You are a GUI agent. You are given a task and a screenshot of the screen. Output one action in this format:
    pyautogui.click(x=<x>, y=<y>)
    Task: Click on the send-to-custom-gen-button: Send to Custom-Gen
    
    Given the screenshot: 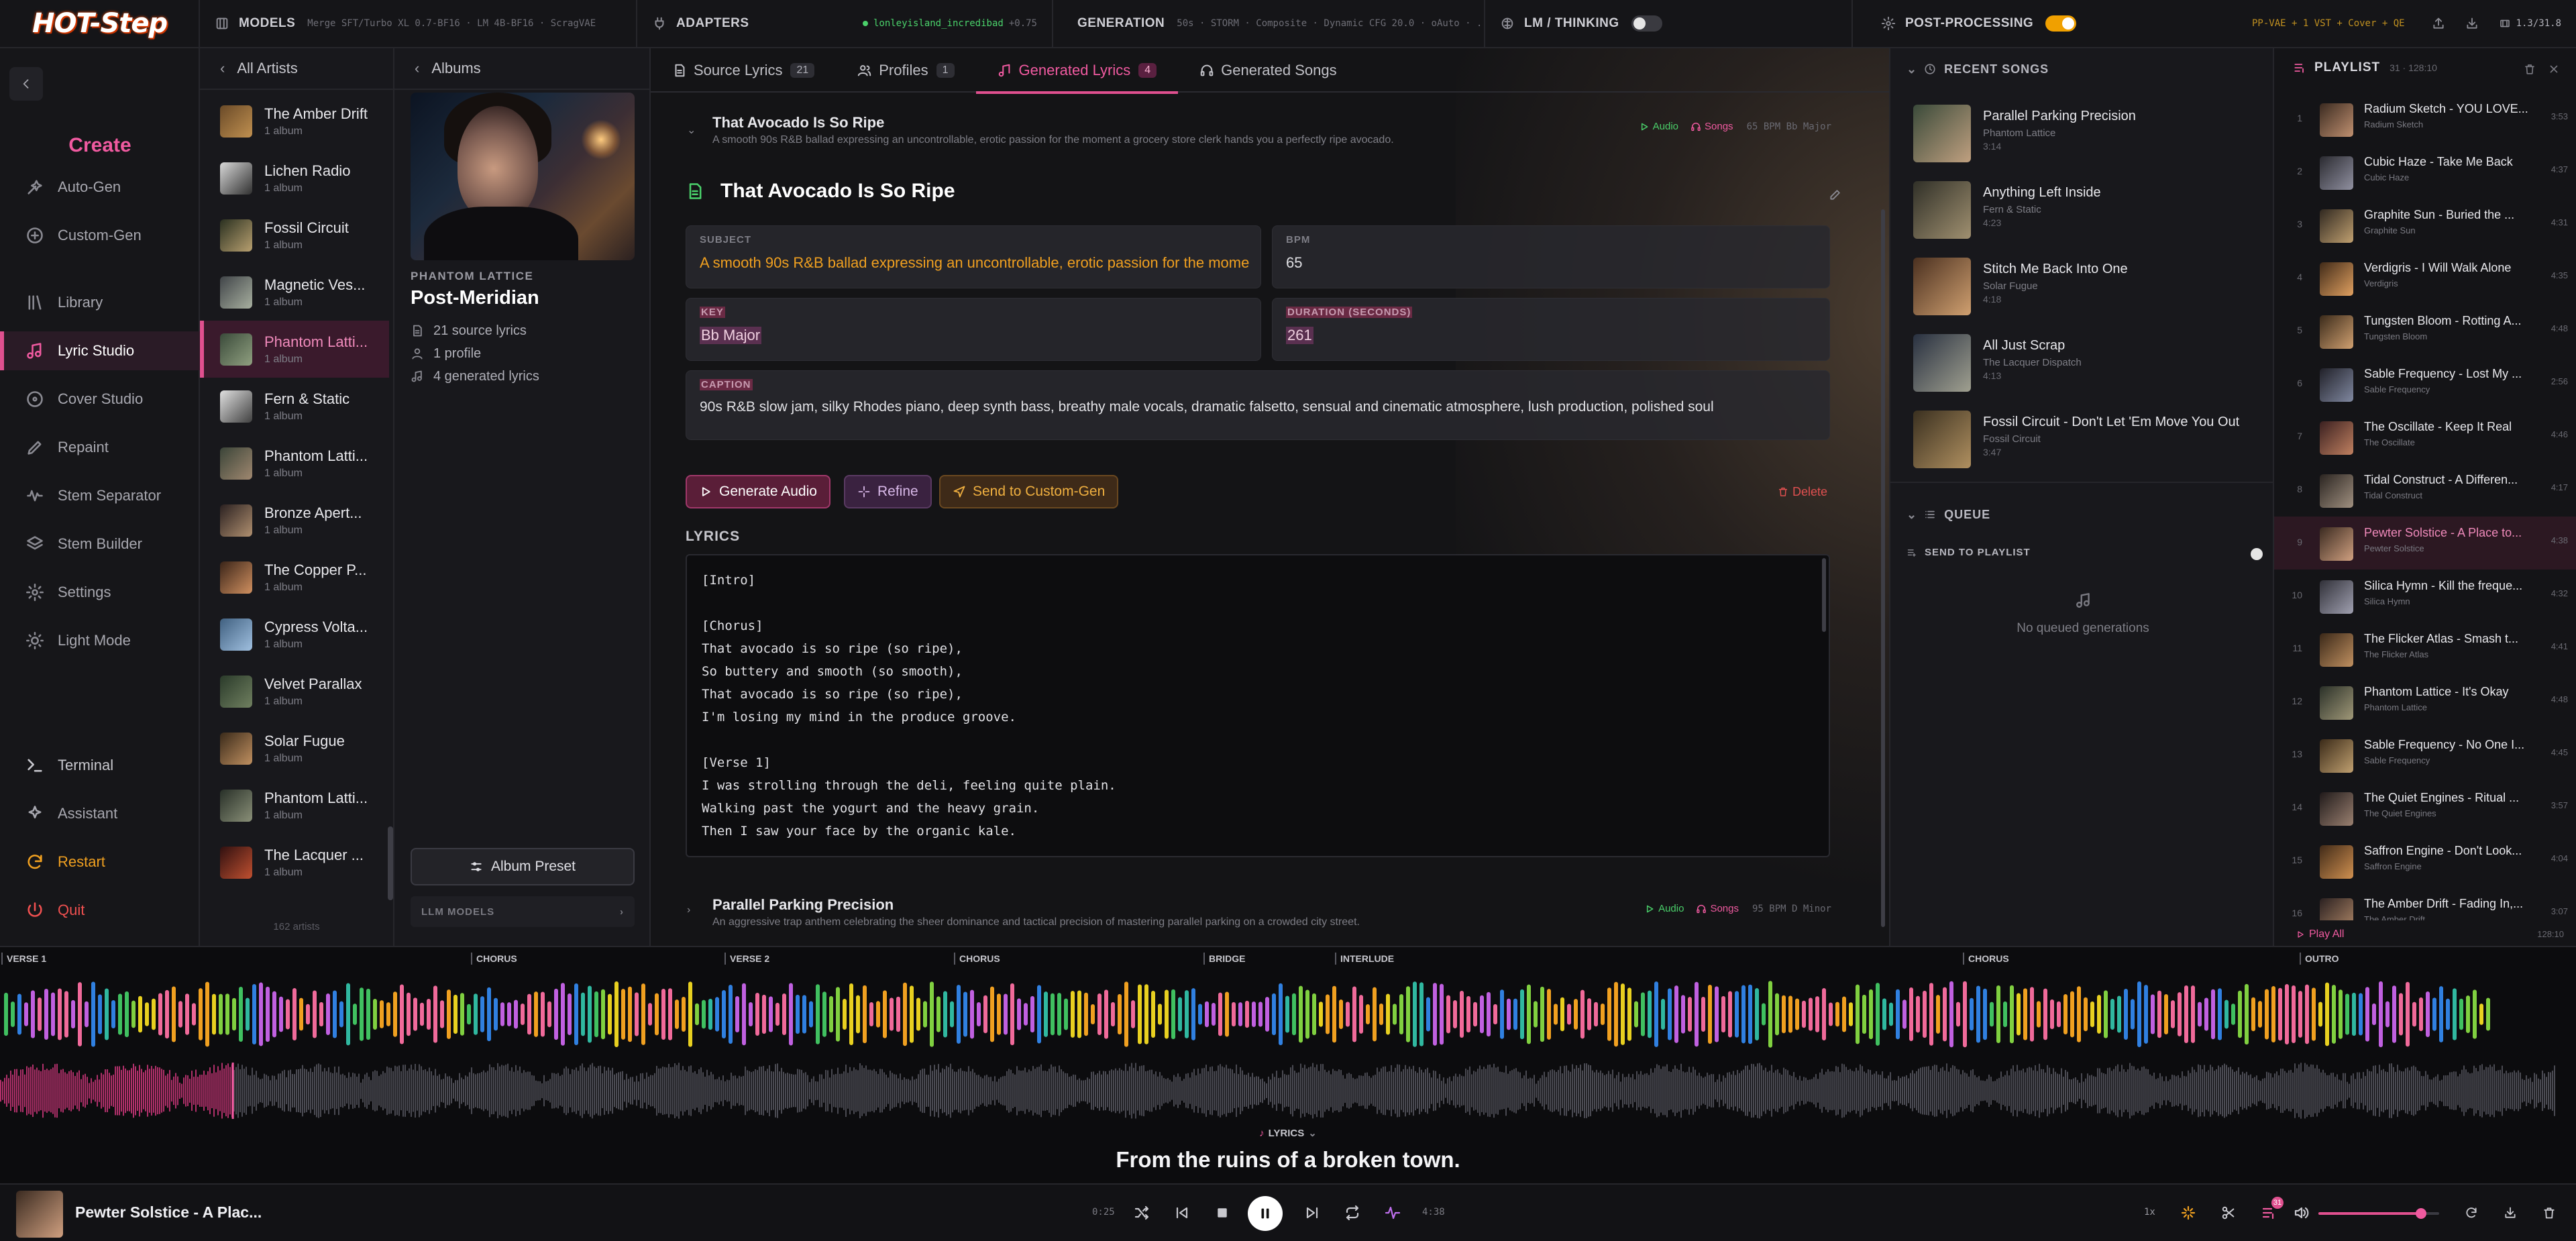 What is the action you would take?
    pyautogui.click(x=1029, y=491)
    